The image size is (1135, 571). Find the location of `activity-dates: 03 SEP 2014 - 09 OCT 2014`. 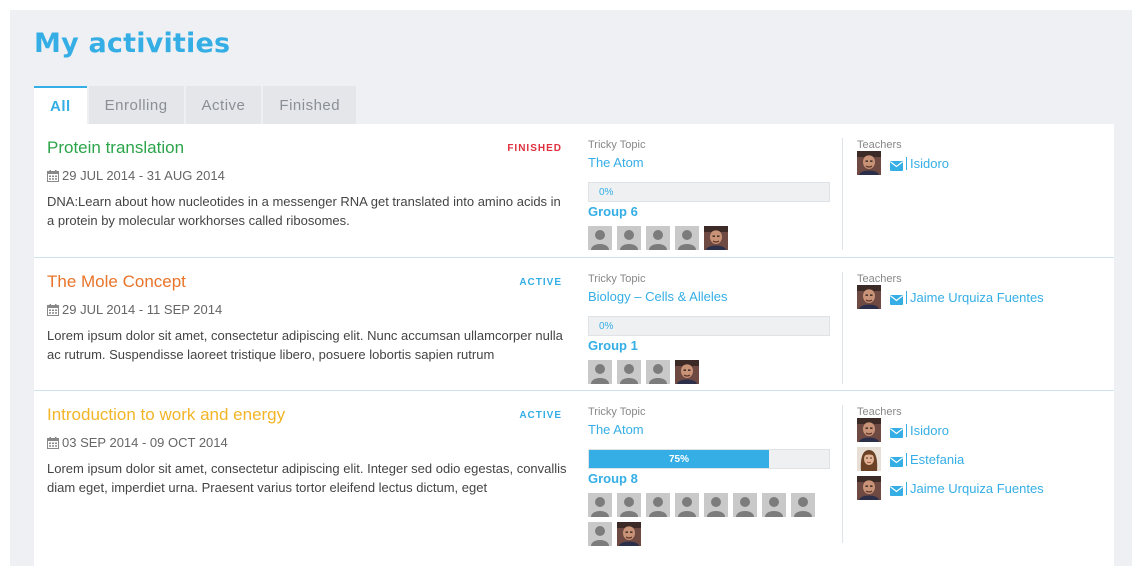

activity-dates: 03 SEP 2014 - 09 OCT 2014 is located at coordinates (137, 442).